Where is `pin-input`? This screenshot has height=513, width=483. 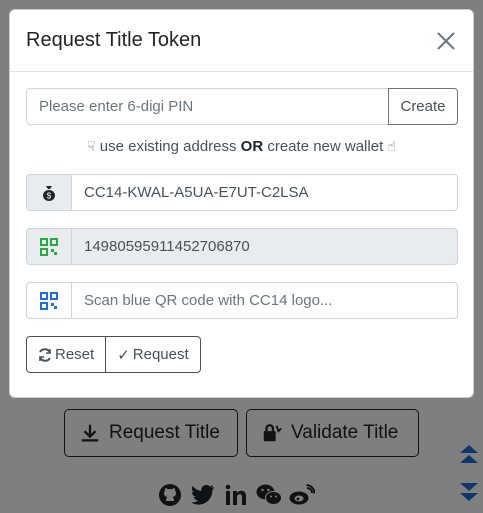
pin-input is located at coordinates (207, 106).